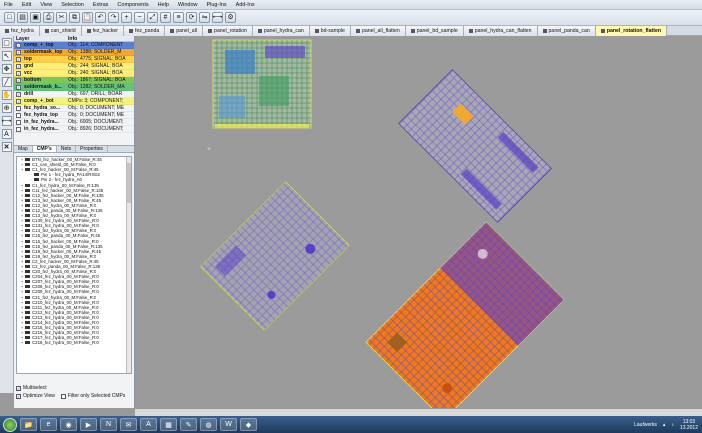 This screenshot has width=702, height=433. Describe the element at coordinates (188, 424) in the screenshot. I see `paint-icon: ✎` at that location.